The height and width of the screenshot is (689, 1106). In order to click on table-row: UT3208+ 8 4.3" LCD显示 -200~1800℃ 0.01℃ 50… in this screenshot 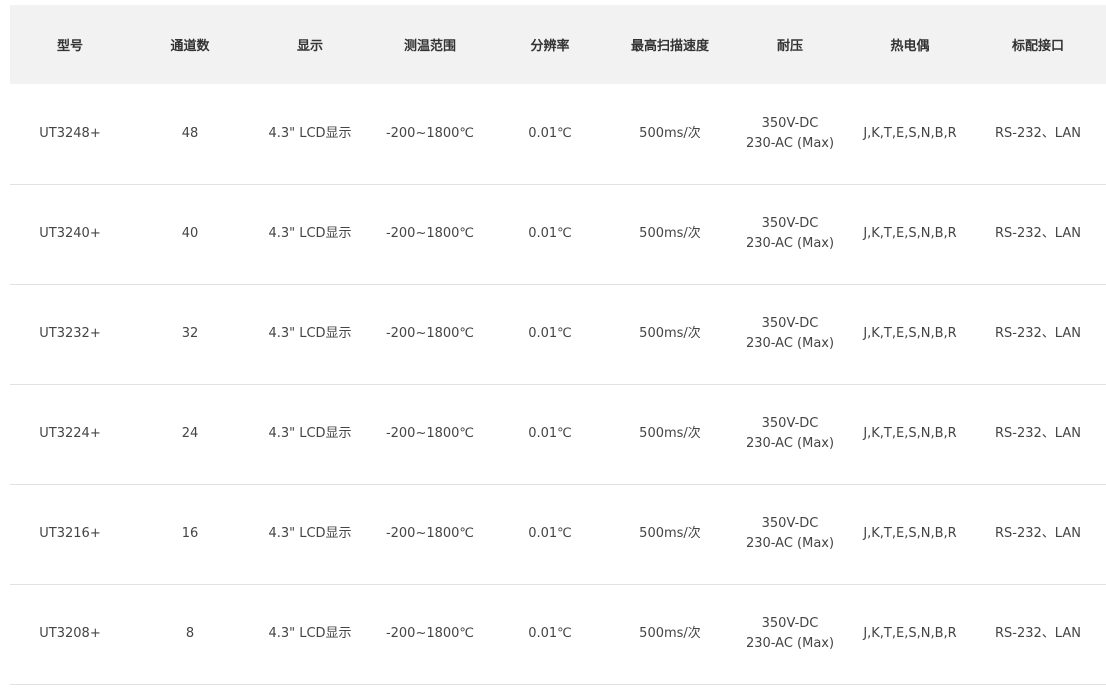, I will do `click(558, 634)`.